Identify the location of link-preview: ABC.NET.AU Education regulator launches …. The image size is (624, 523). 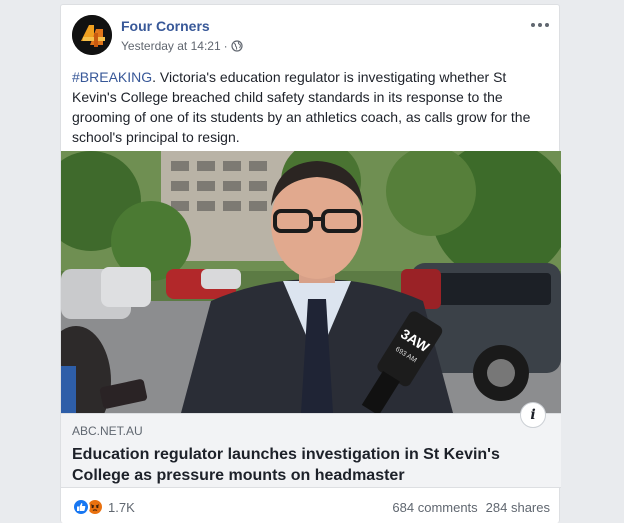
(311, 450).